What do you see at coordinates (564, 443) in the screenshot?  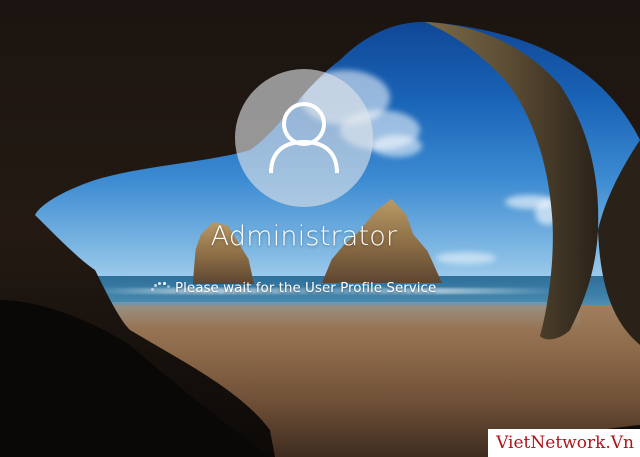 I see `watermark: VietNetwork.Vn` at bounding box center [564, 443].